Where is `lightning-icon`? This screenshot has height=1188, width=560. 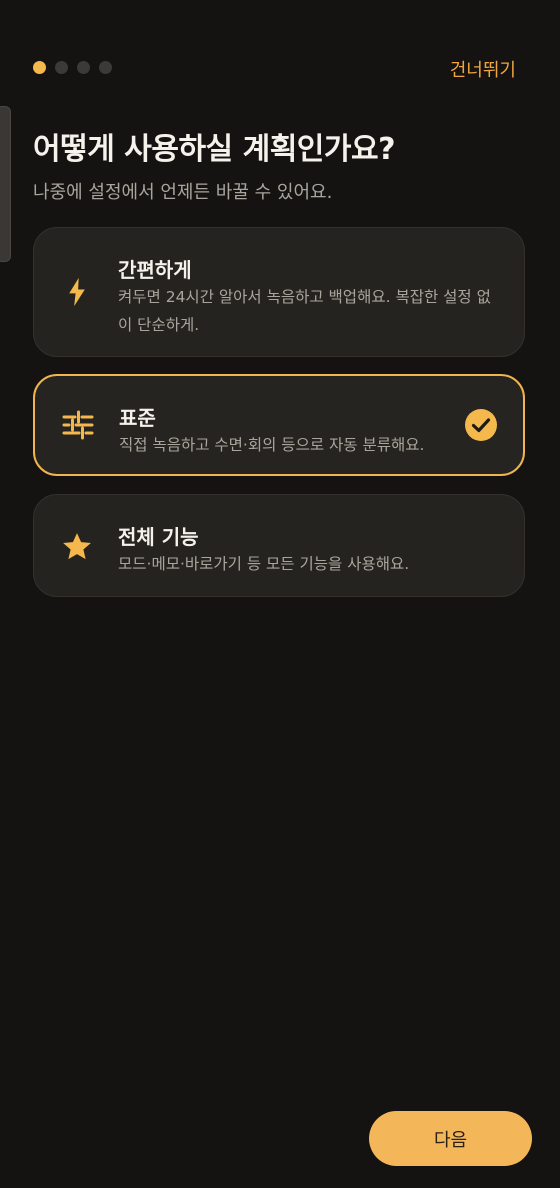
lightning-icon is located at coordinates (77, 292).